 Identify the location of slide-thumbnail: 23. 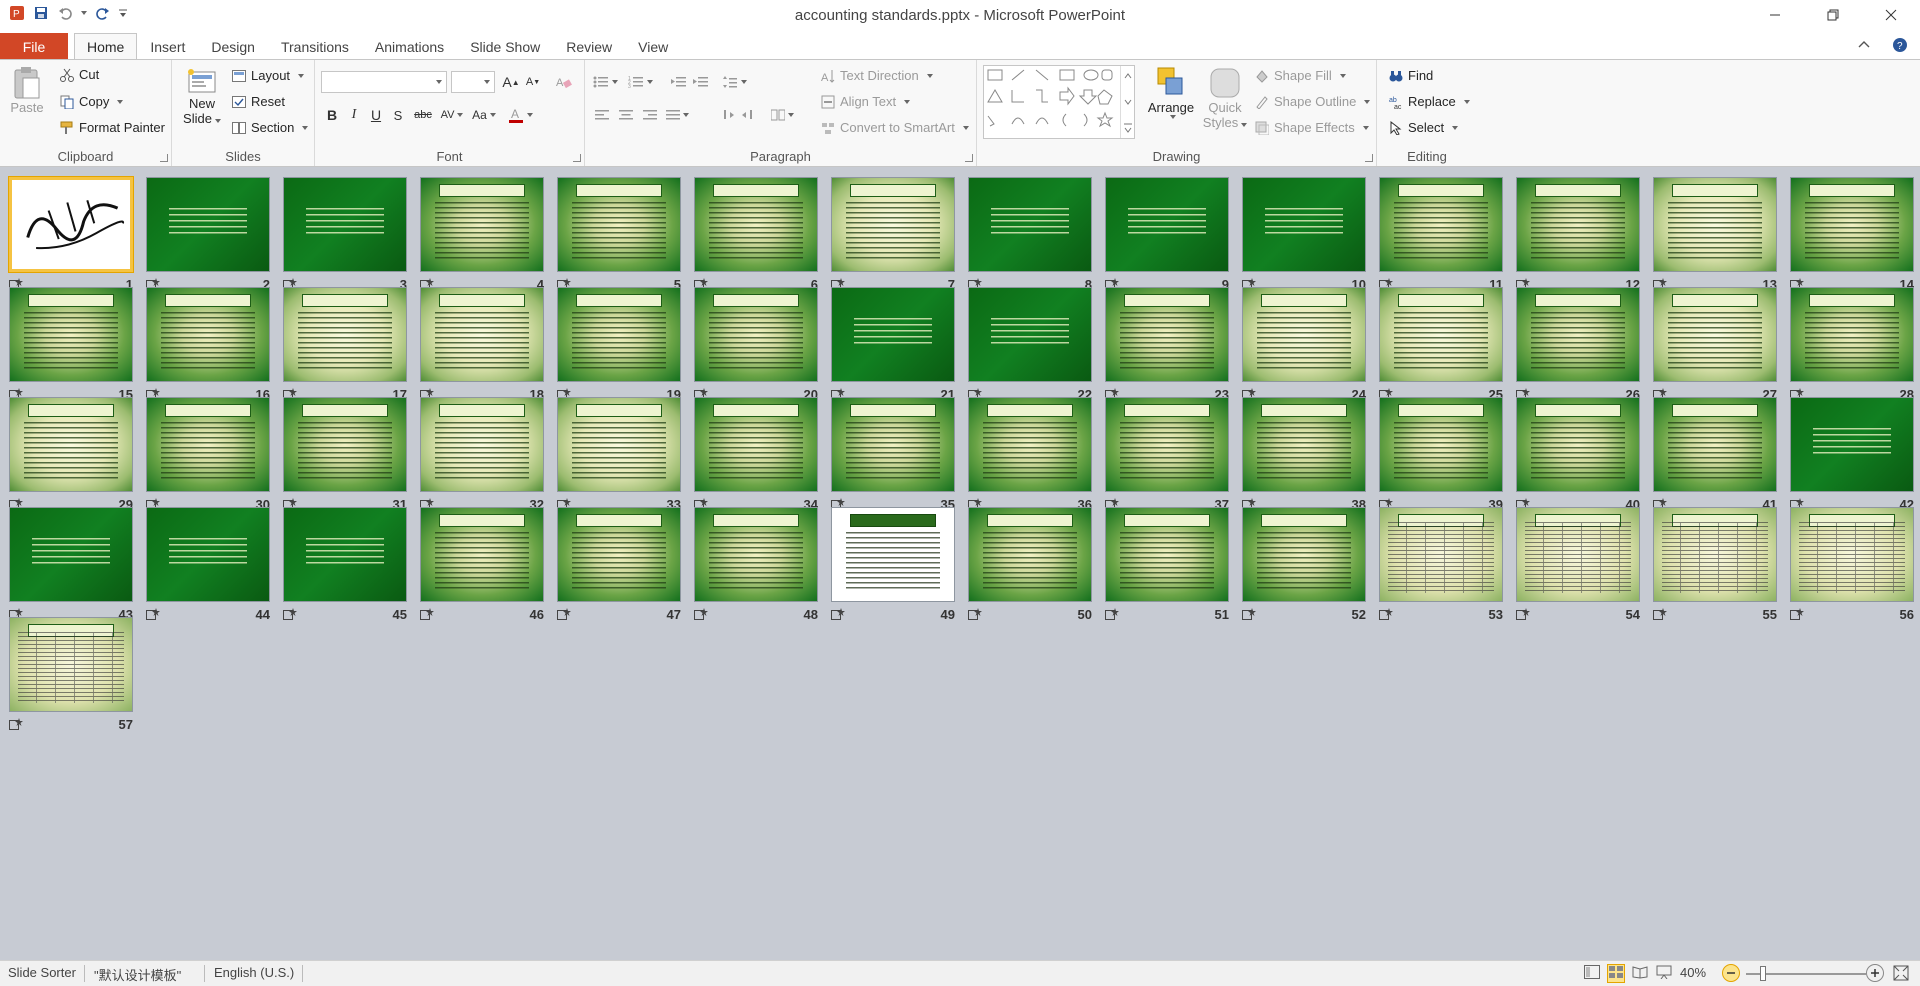
(1167, 344).